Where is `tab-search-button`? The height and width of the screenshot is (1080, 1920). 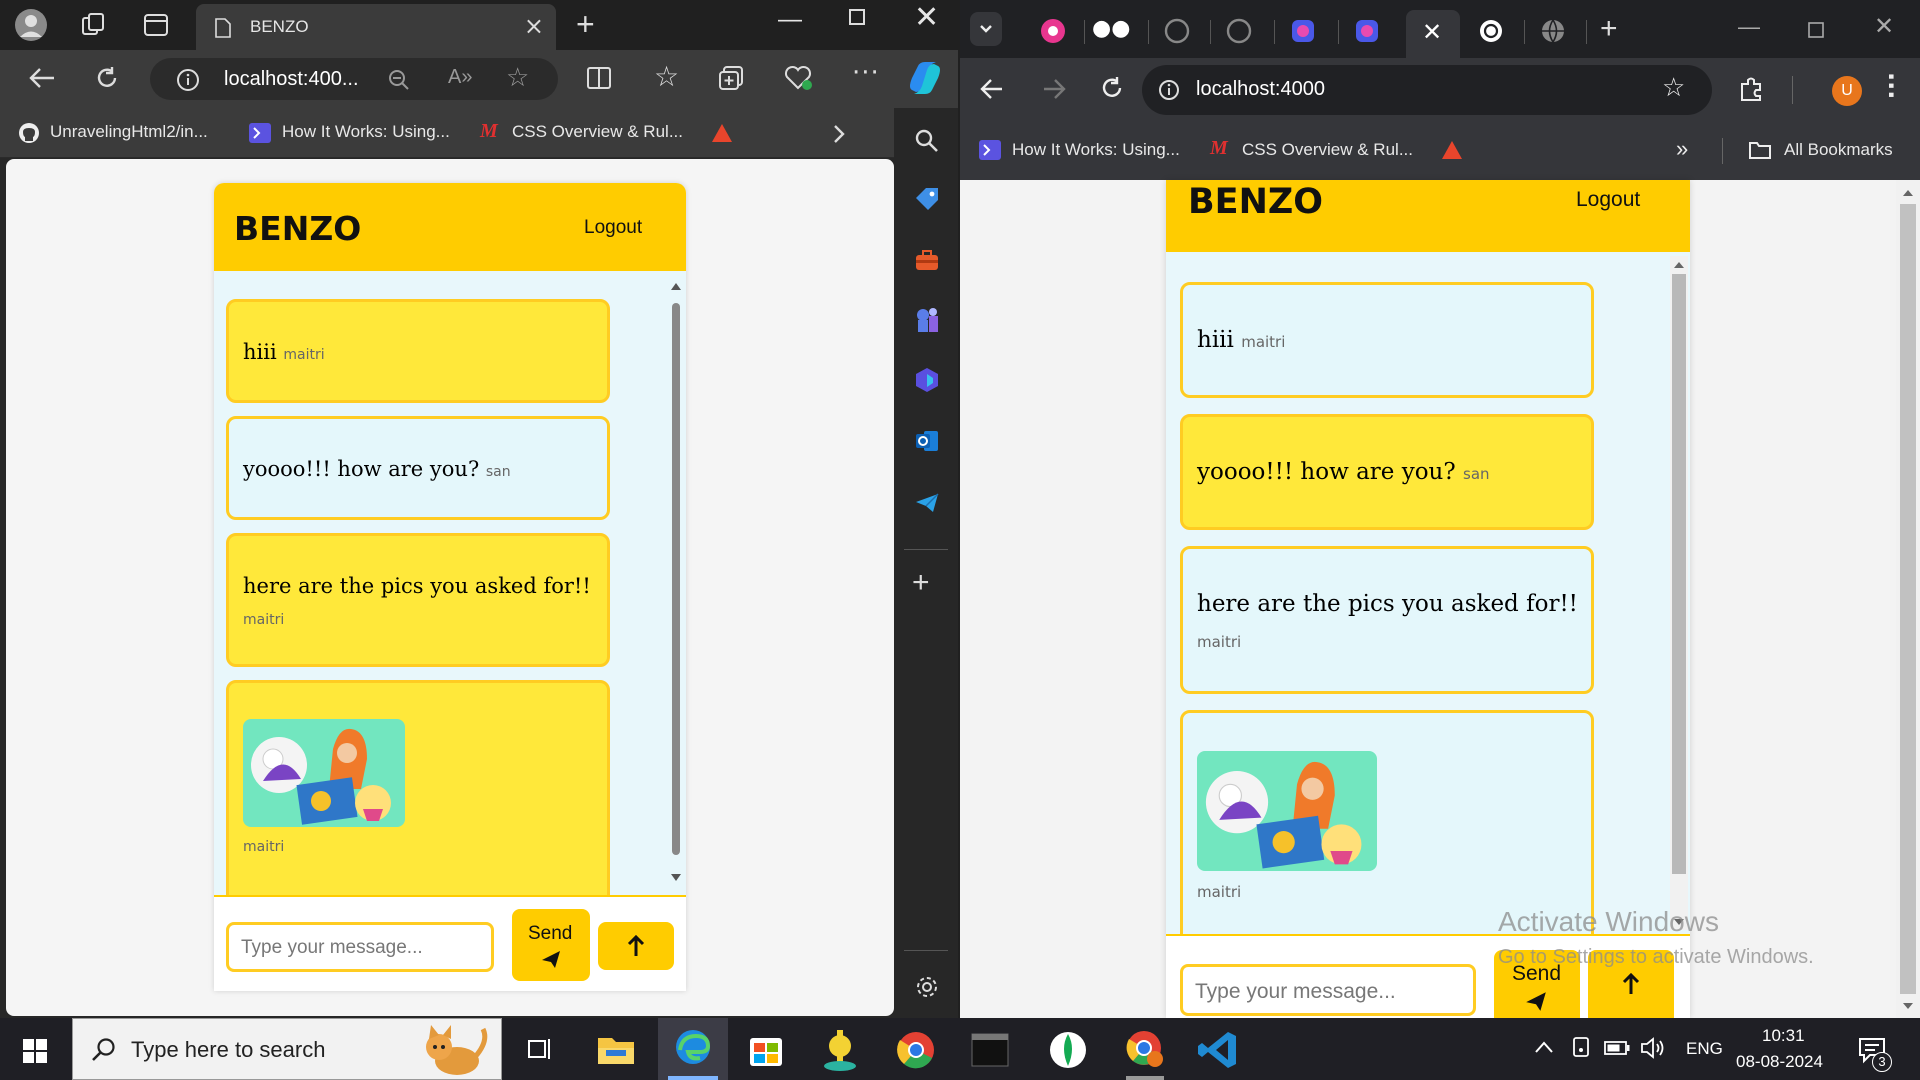
tab-search-button is located at coordinates (986, 29).